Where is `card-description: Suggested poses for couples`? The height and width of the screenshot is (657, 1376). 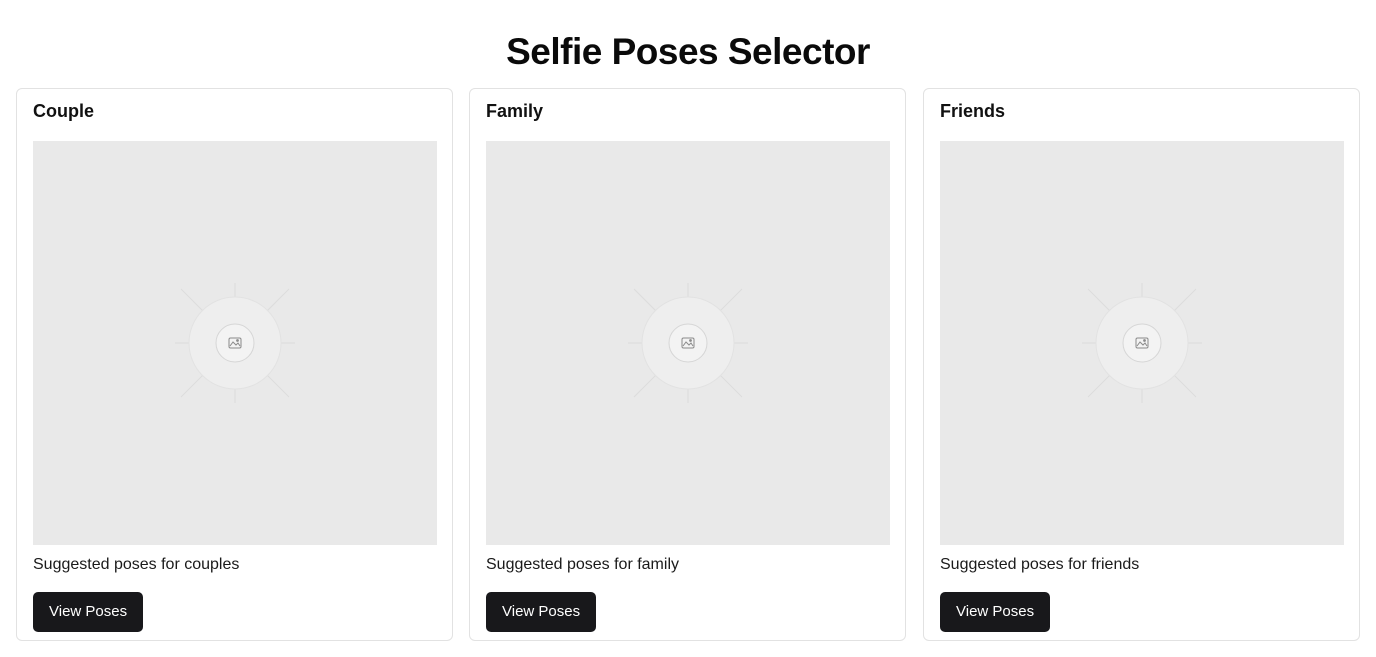 card-description: Suggested poses for couples is located at coordinates (136, 564).